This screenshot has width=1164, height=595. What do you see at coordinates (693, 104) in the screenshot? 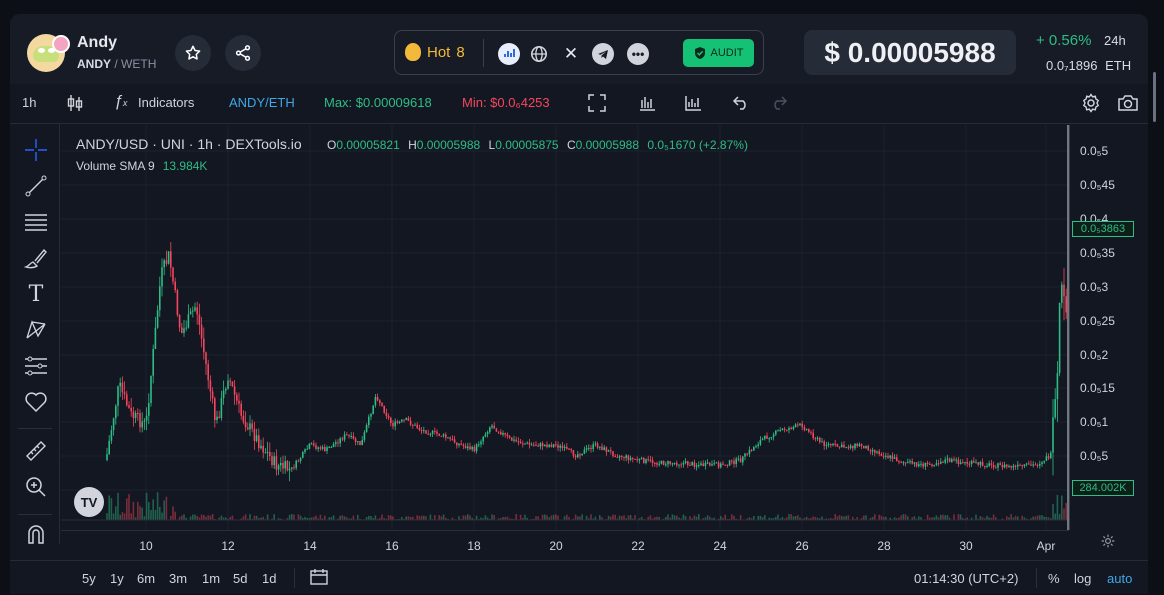
I see `compare-chart-icon` at bounding box center [693, 104].